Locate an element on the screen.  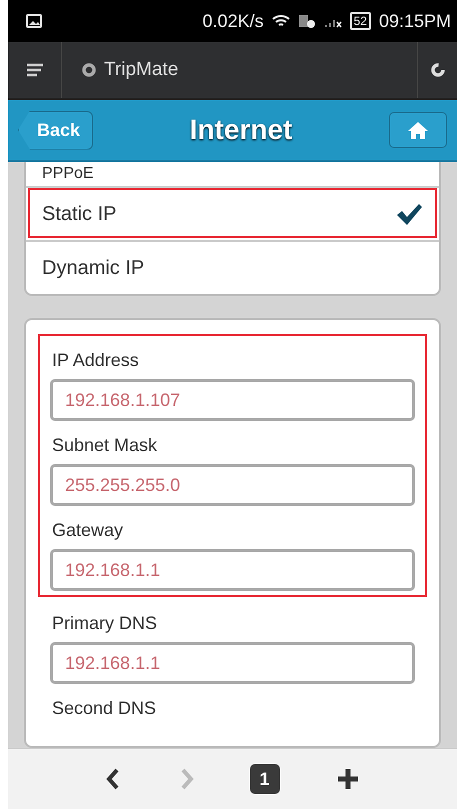
field-label: Subnet Mask is located at coordinates (104, 445).